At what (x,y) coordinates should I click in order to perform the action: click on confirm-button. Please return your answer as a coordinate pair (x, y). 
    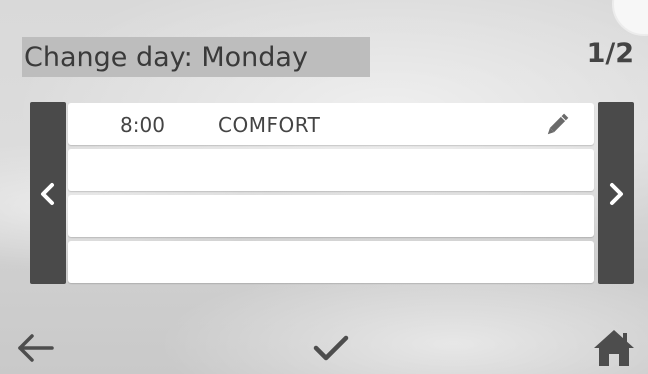
    Looking at the image, I should click on (332, 348).